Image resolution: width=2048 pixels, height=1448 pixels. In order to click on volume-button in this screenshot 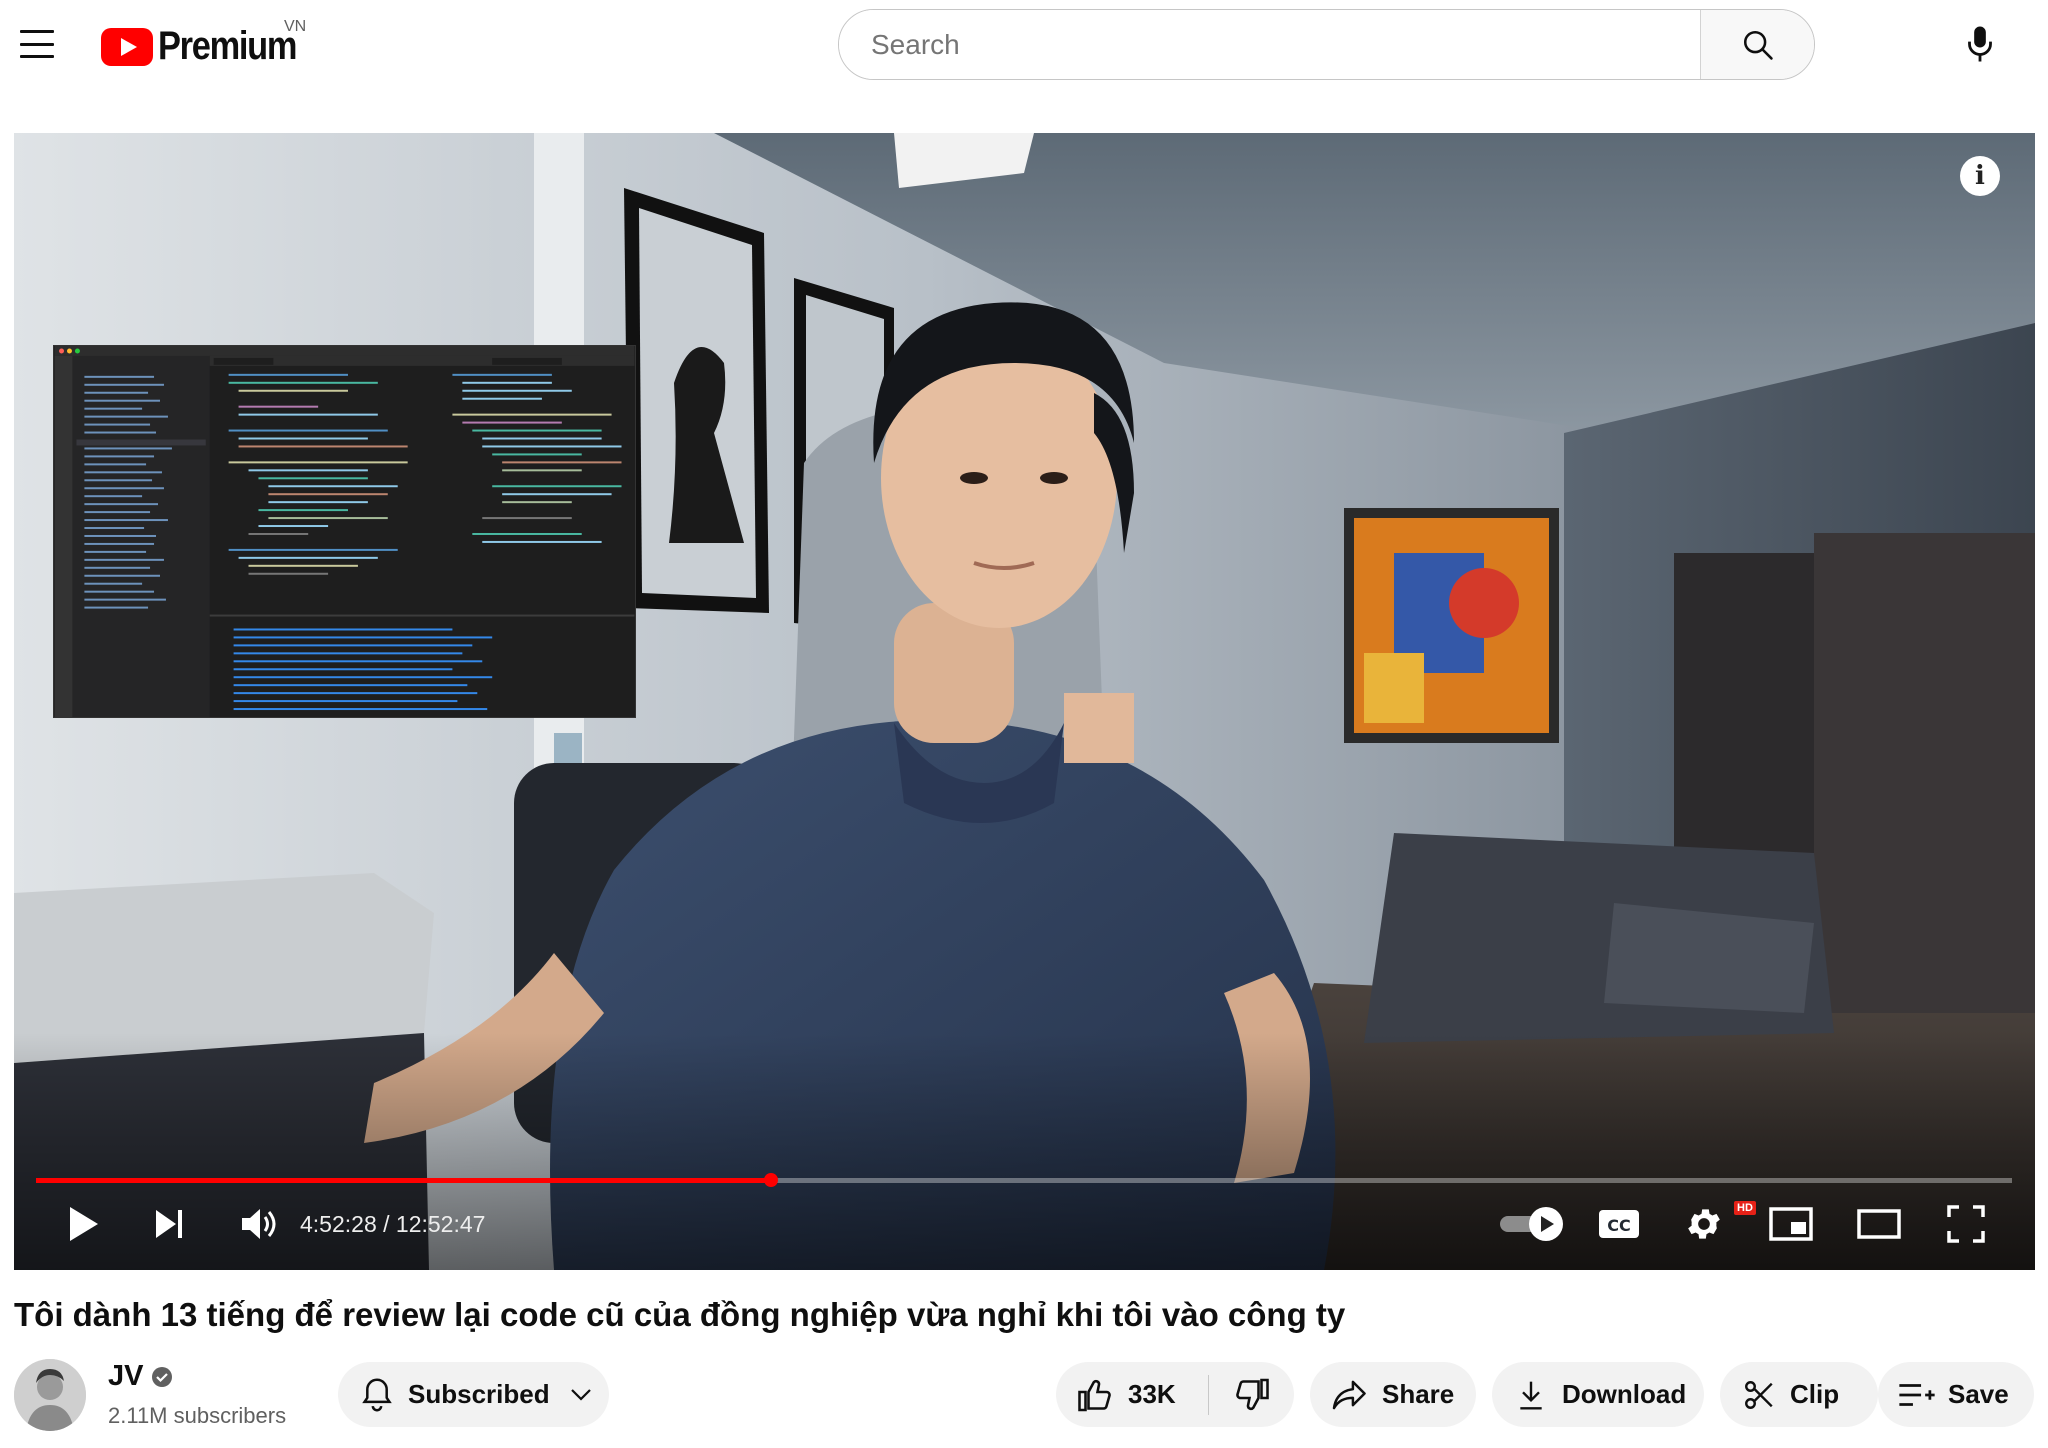, I will do `click(259, 1224)`.